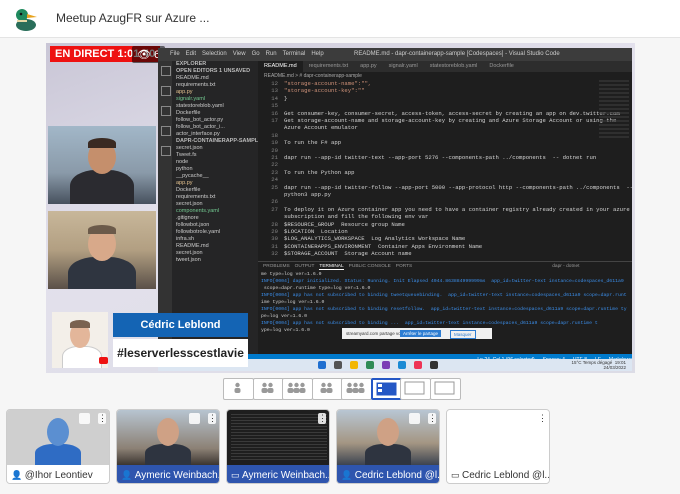 This screenshot has height=494, width=680. What do you see at coordinates (304, 266) in the screenshot?
I see `terminal-tab: OUTPUT` at bounding box center [304, 266].